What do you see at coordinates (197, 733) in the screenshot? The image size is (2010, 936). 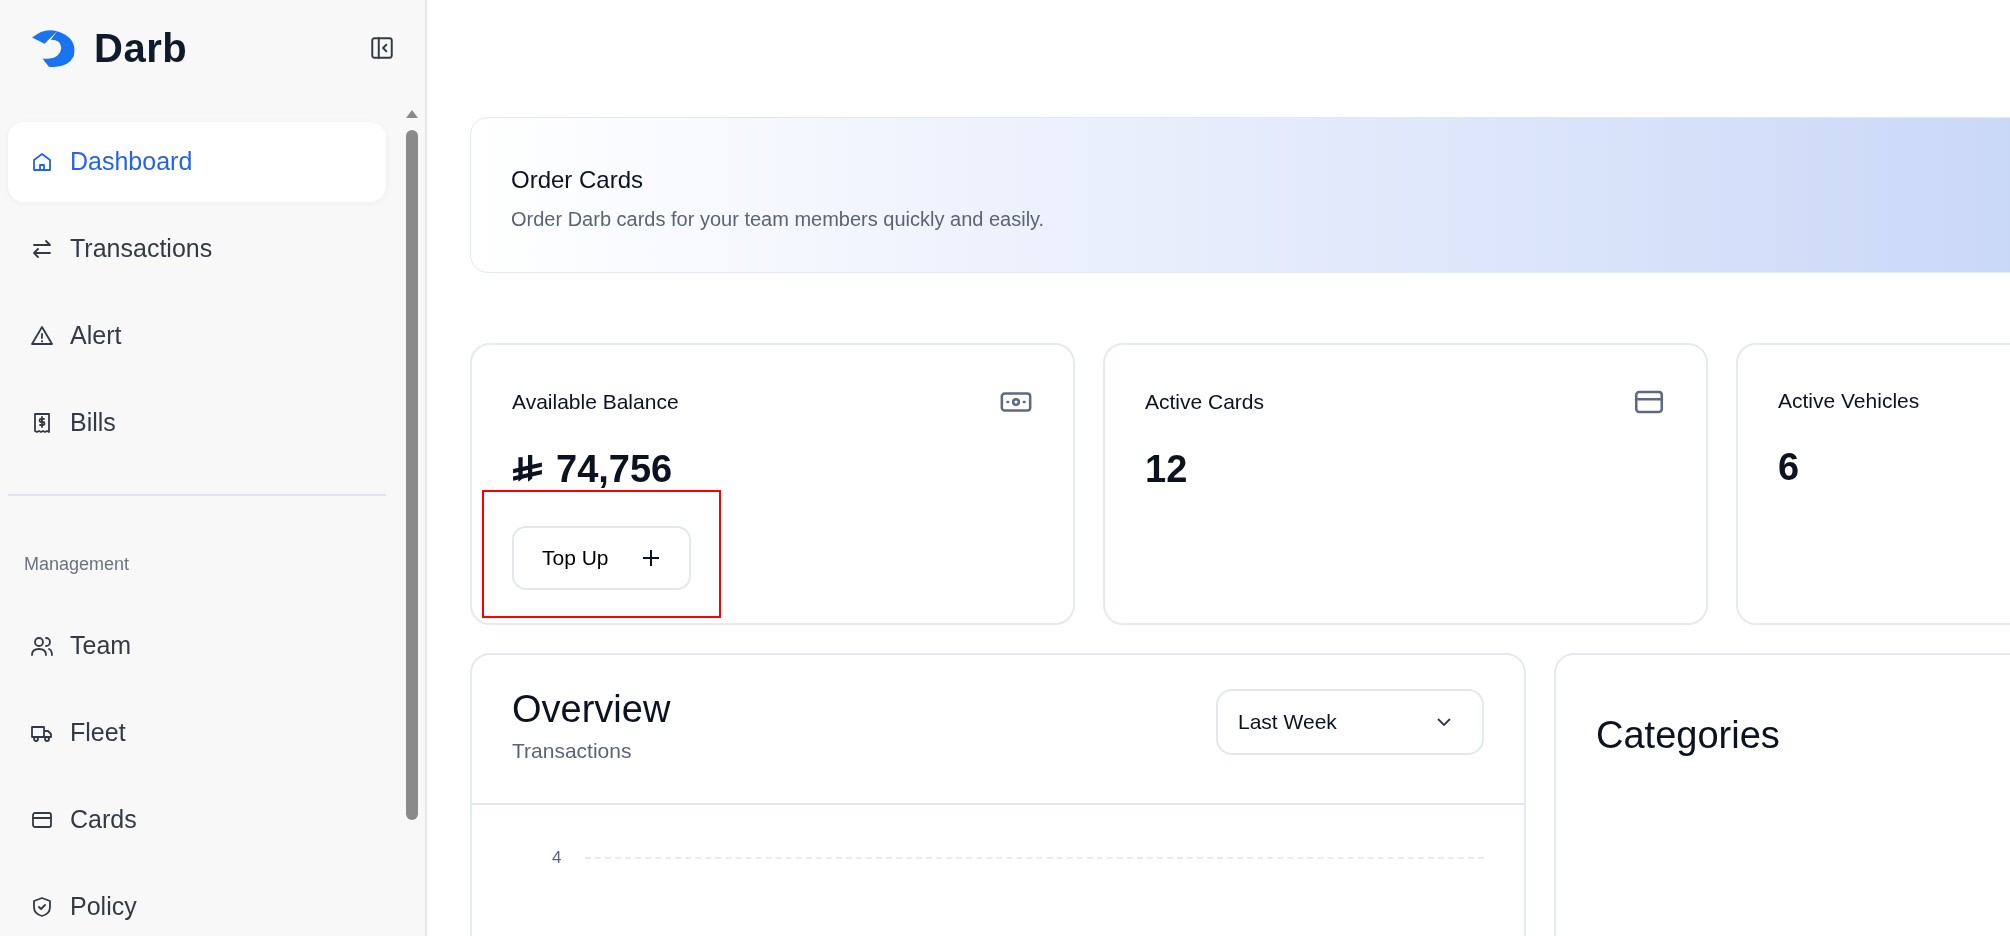 I see `nav-item: Fleet` at bounding box center [197, 733].